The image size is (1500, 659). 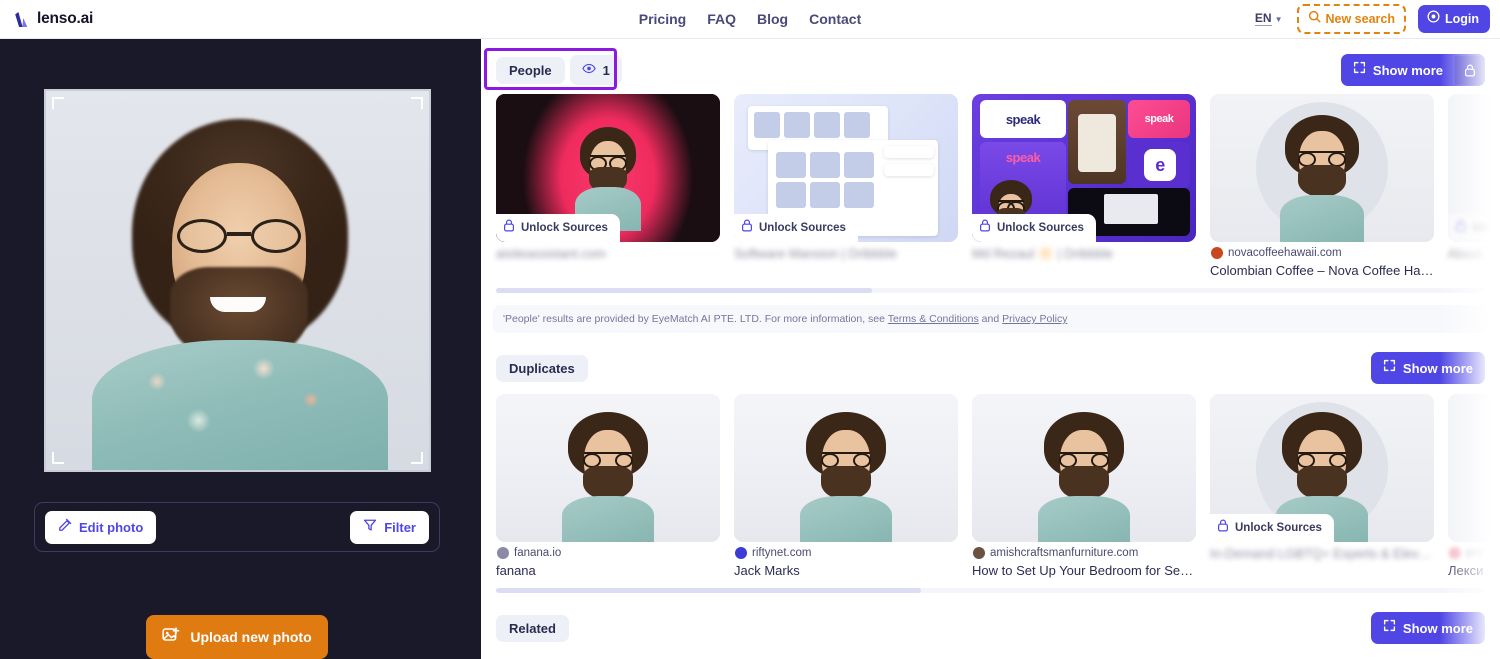 I want to click on result-source: novacoffeehawaii.com, so click(x=1322, y=253).